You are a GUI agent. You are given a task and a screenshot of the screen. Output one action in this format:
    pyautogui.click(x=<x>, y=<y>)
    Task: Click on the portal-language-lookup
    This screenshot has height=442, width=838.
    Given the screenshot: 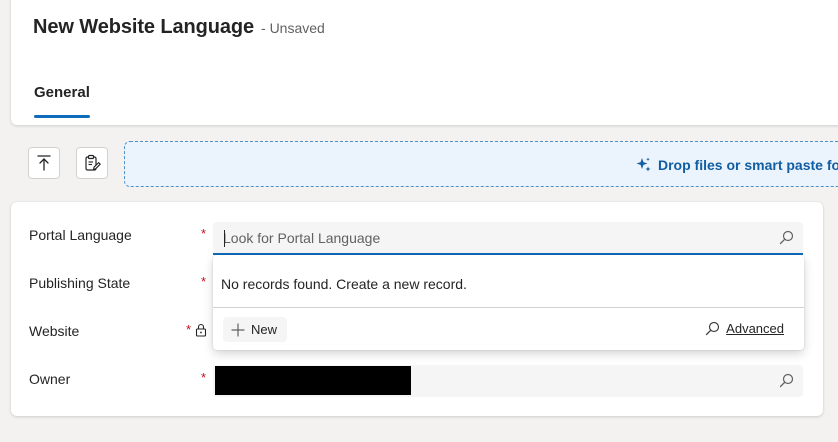 What is the action you would take?
    pyautogui.click(x=508, y=238)
    